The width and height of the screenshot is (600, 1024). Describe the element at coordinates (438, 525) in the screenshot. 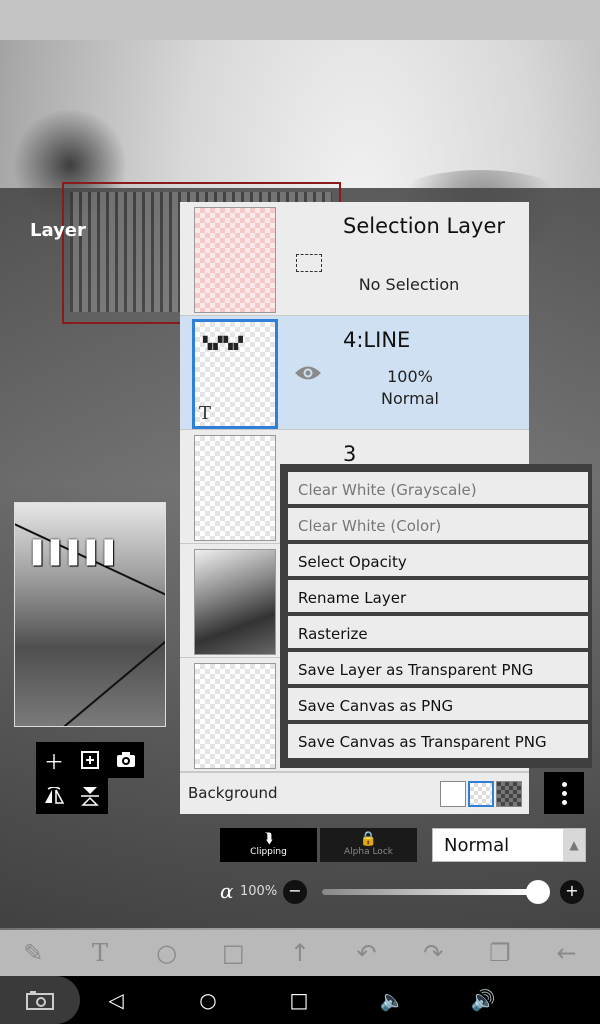

I see `menu-clear-white-color: Clear White (Color)` at that location.